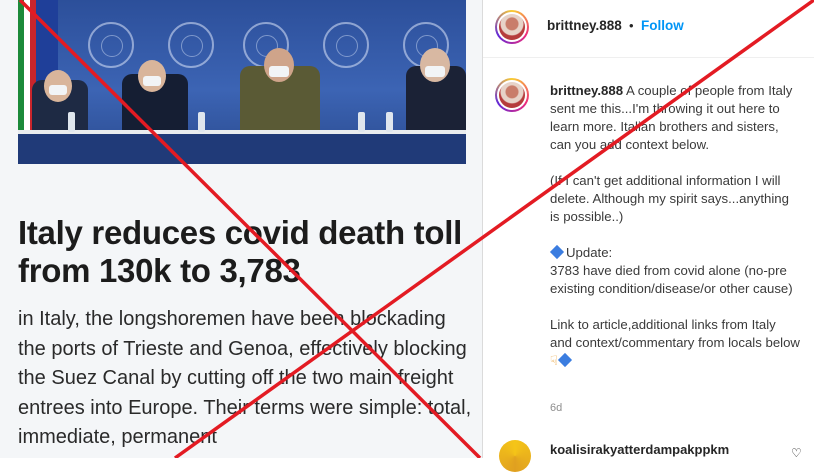  Describe the element at coordinates (515, 456) in the screenshot. I see `comment-avatar` at that location.